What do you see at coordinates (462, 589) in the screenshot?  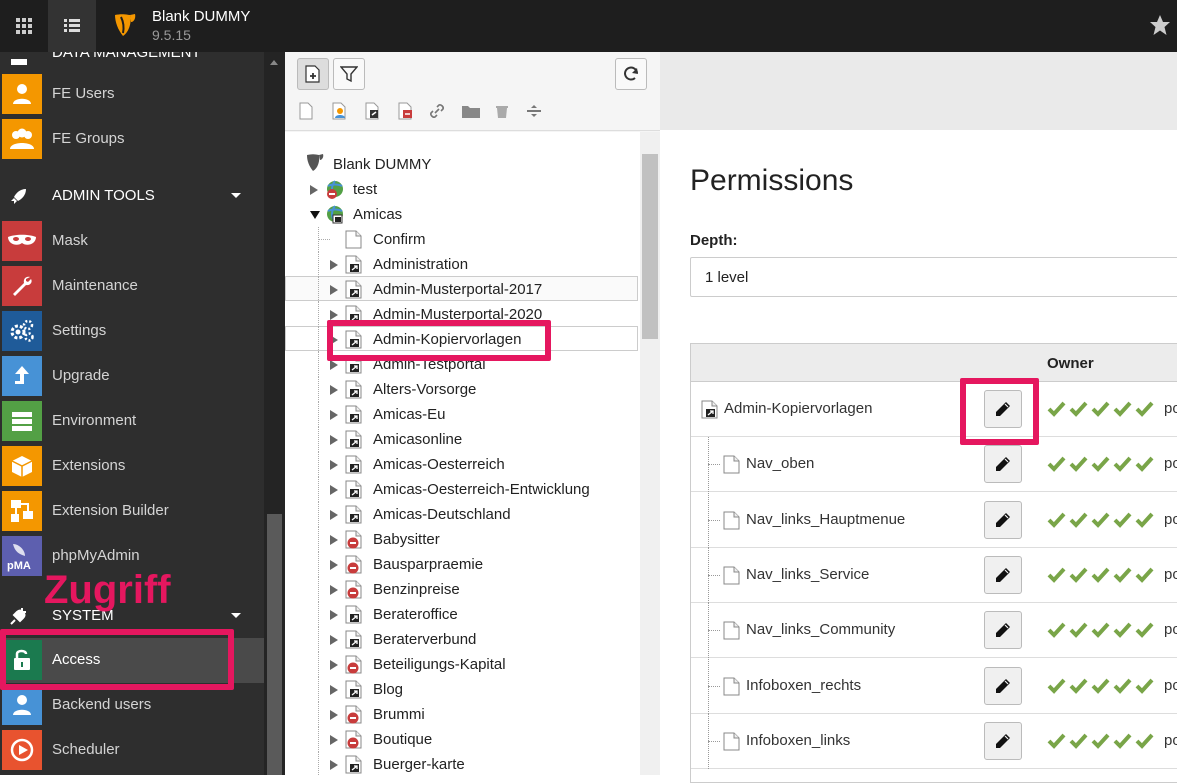 I see `tree-node: Benzinpreise` at bounding box center [462, 589].